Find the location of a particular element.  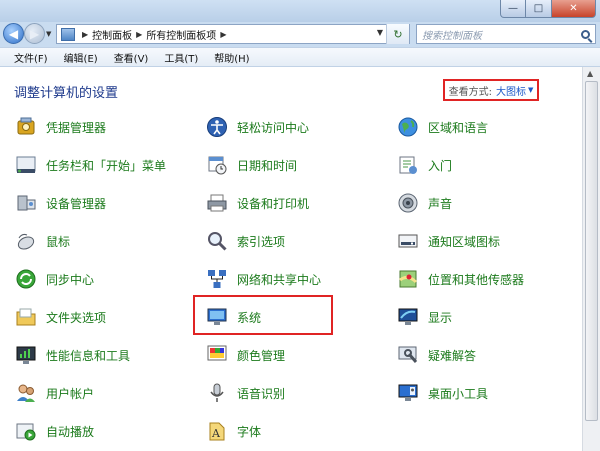

item-label: 鼠标 is located at coordinates (58, 241).